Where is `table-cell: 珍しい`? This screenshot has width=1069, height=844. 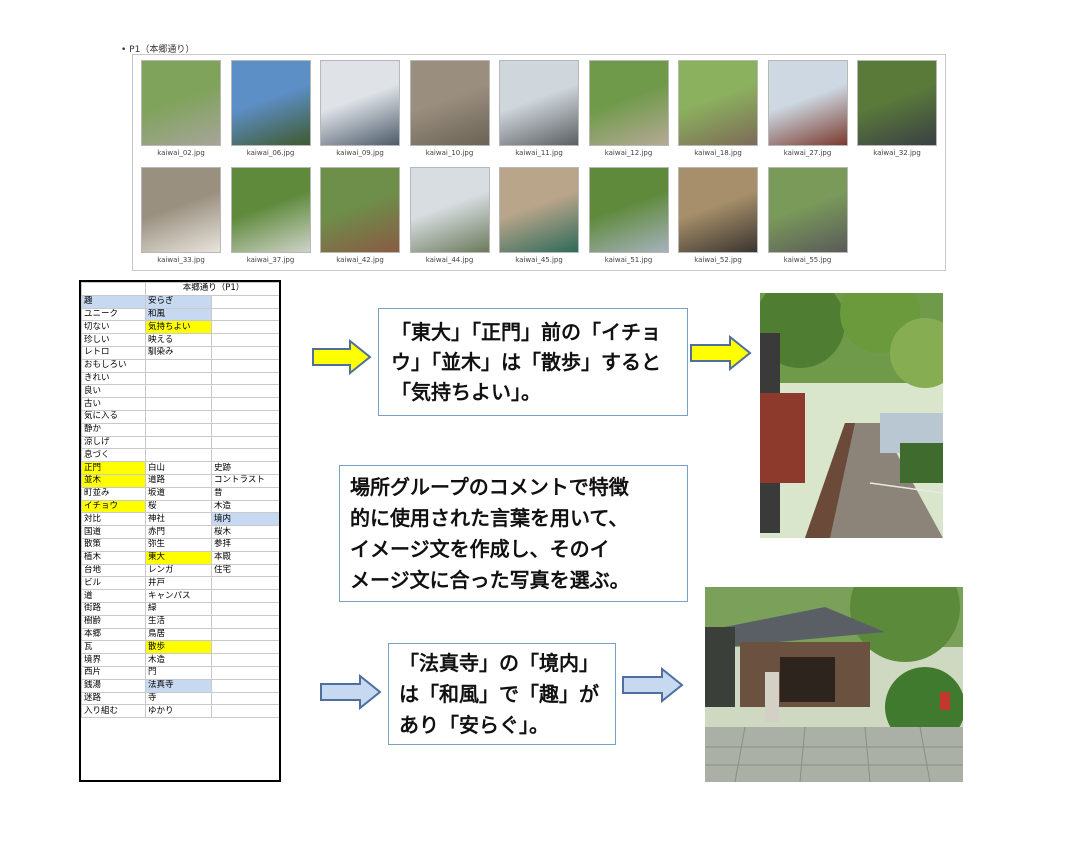
table-cell: 珍しい is located at coordinates (113, 340).